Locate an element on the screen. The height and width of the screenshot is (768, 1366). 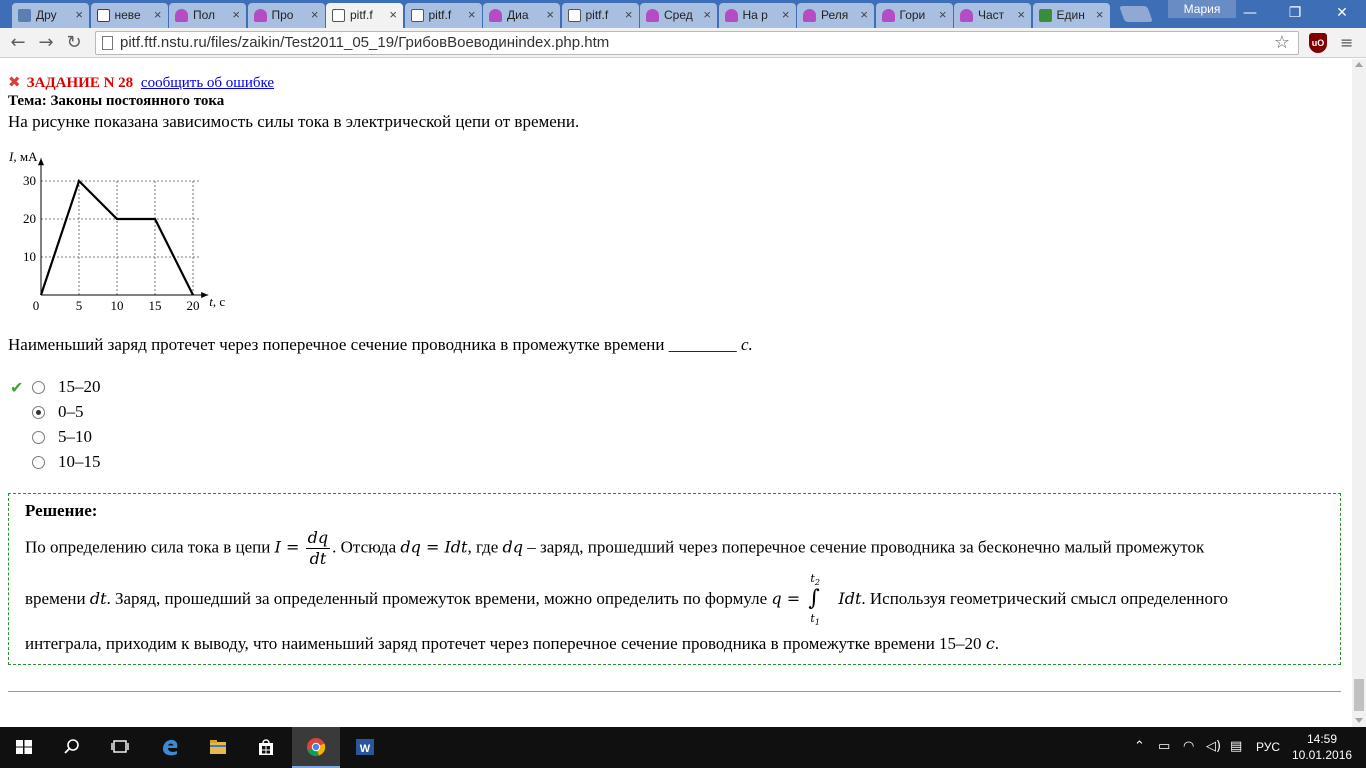
notifications-icon: ▤ is located at coordinates (1236, 746).